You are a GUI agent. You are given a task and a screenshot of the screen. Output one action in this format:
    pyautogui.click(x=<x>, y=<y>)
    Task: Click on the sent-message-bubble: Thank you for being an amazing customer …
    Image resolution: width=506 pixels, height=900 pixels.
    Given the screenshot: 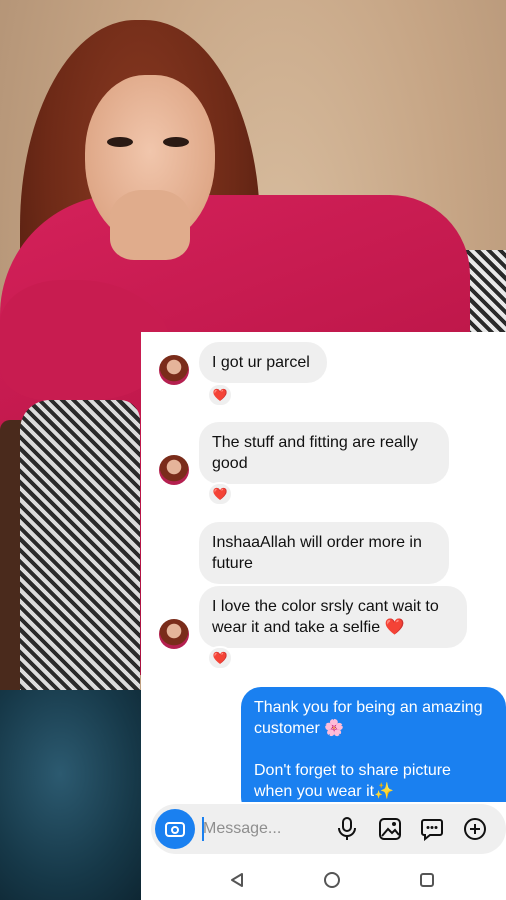 What is the action you would take?
    pyautogui.click(x=373, y=744)
    